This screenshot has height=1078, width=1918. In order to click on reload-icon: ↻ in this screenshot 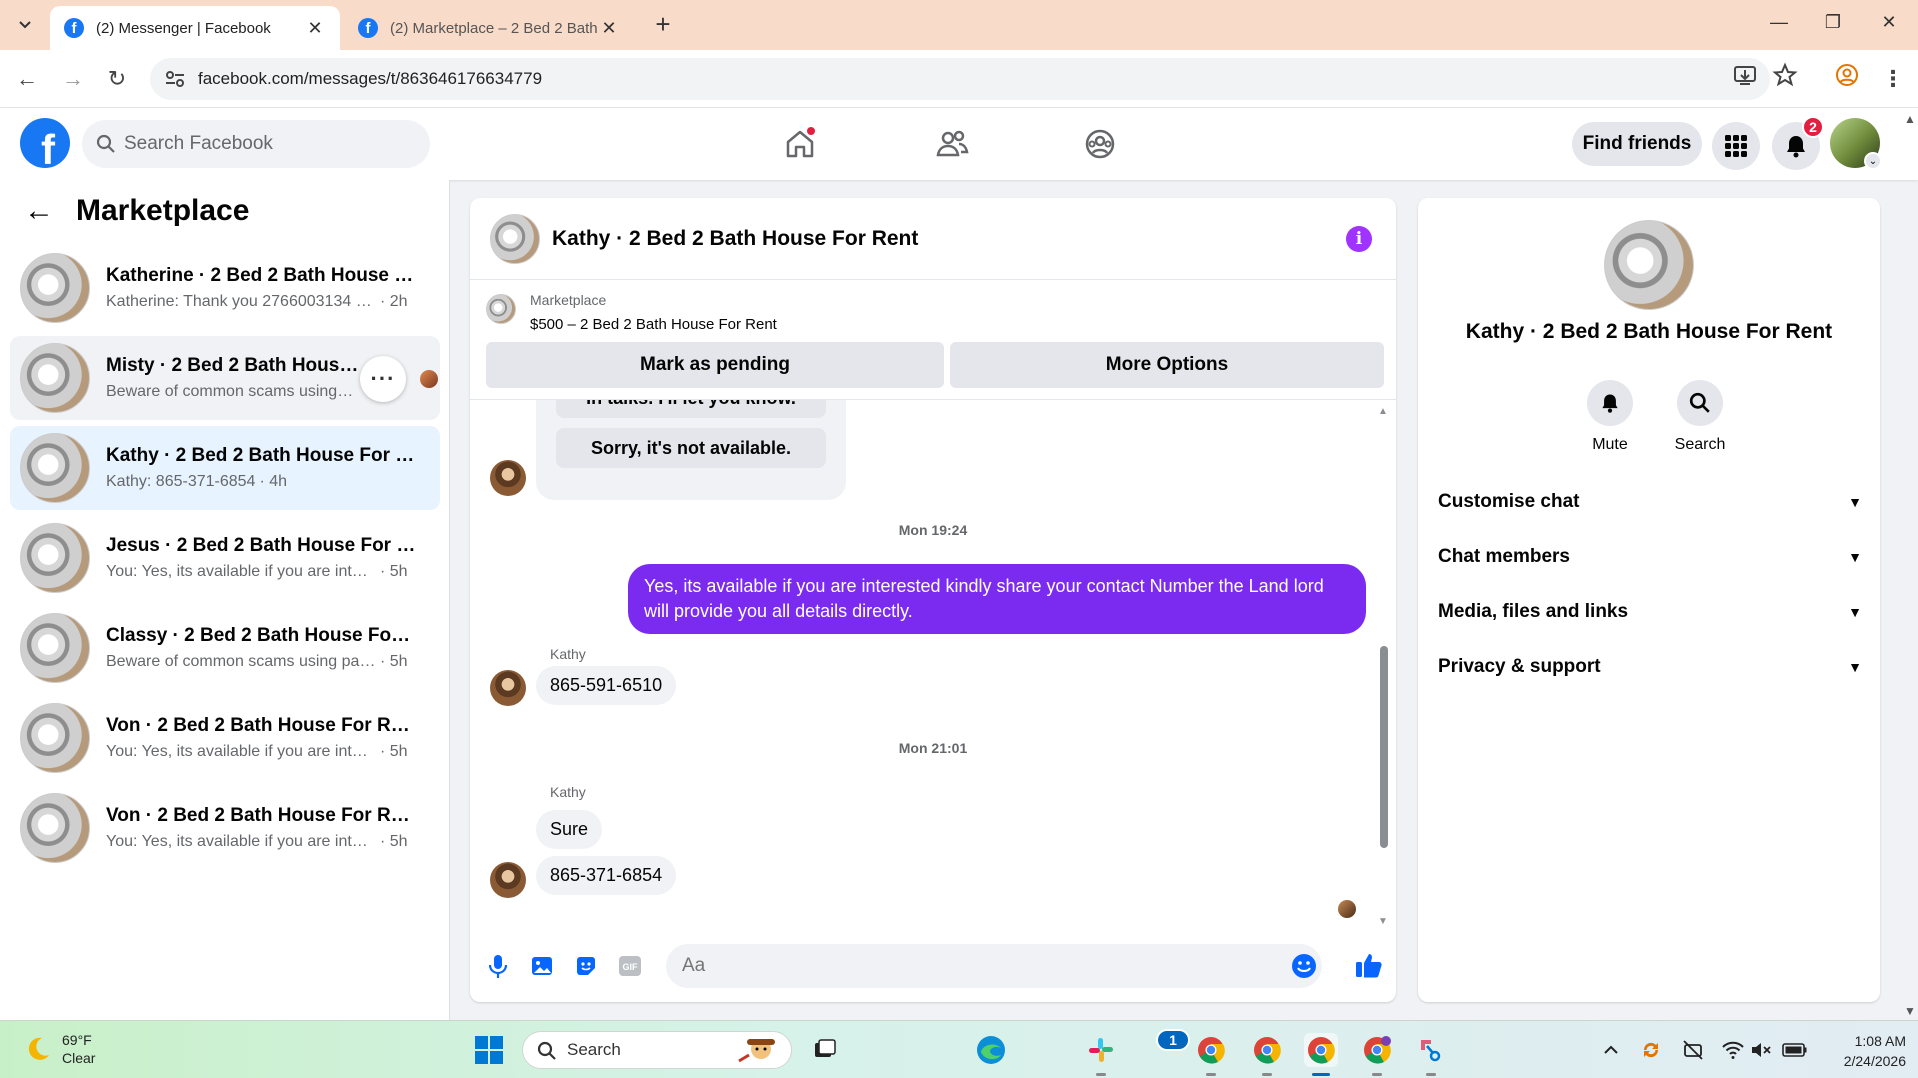, I will do `click(117, 79)`.